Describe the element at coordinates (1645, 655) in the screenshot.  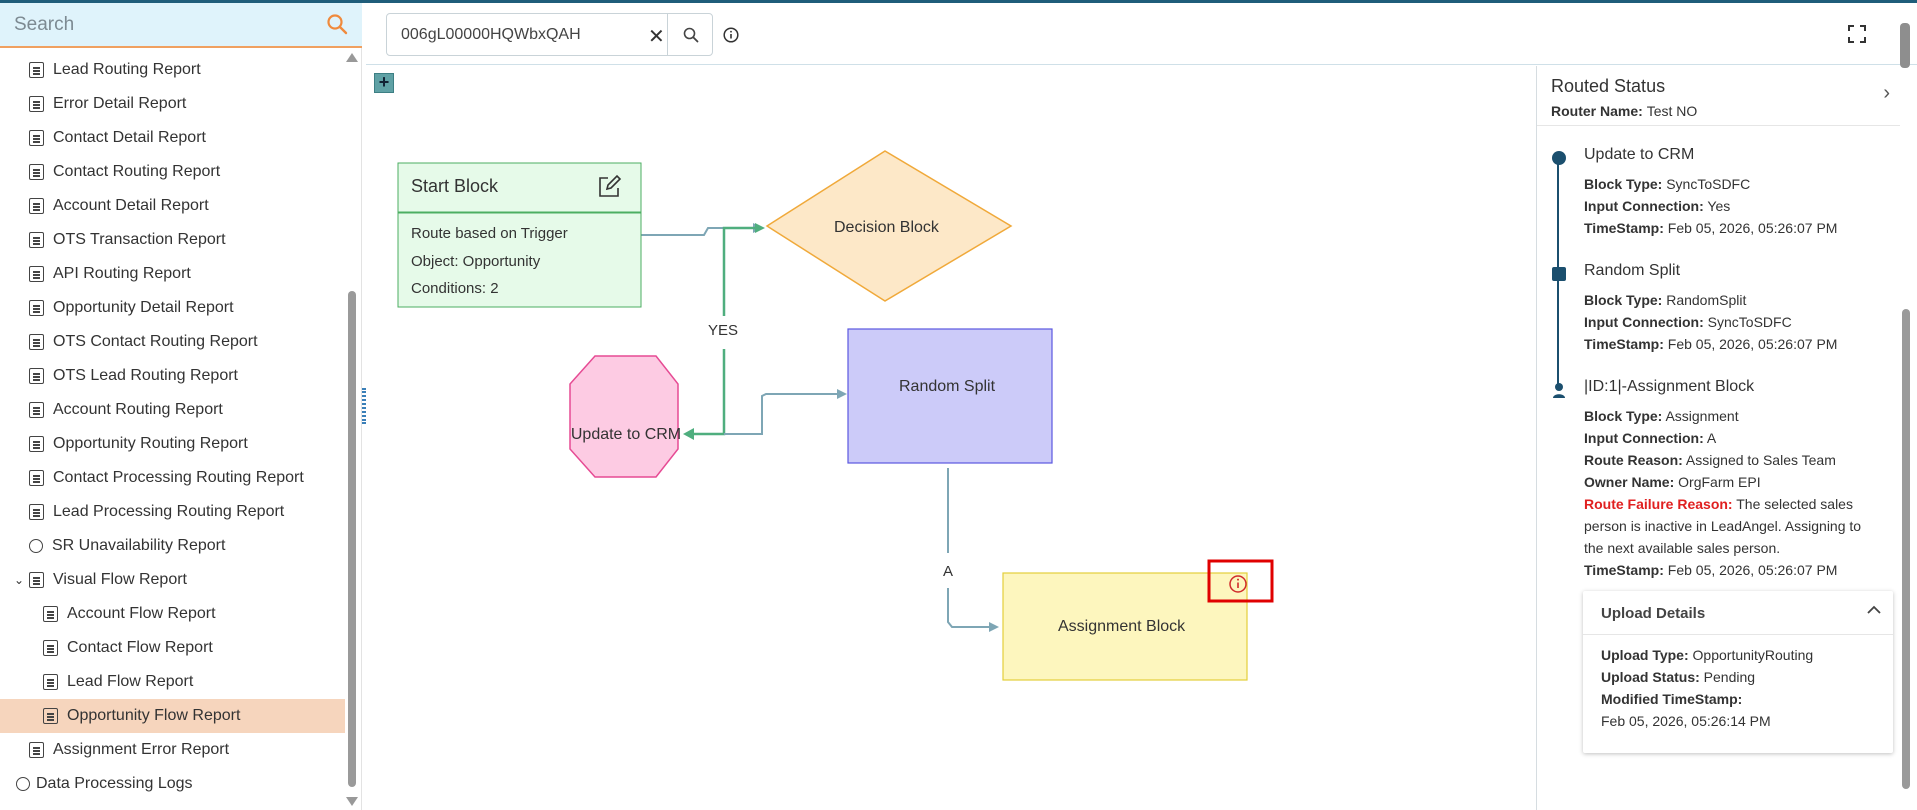
I see `label: Upload Type:` at that location.